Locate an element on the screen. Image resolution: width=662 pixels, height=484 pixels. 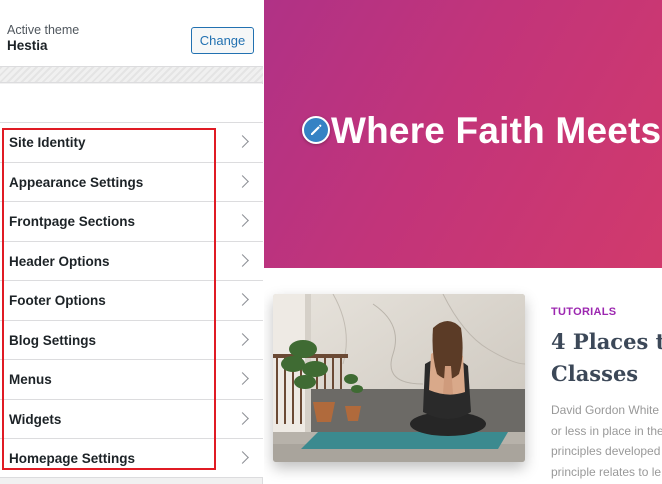
menu-item-frontpage-sections: Frontpage Sections is located at coordinates (131, 221).